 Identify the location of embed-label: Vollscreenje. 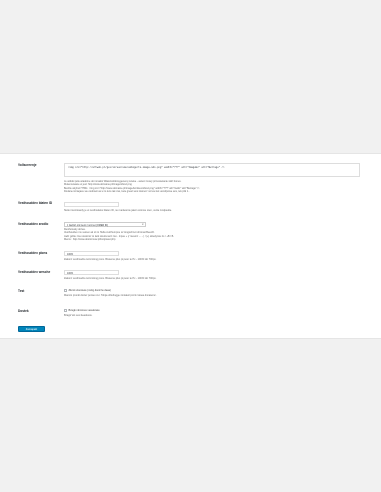
(27, 165).